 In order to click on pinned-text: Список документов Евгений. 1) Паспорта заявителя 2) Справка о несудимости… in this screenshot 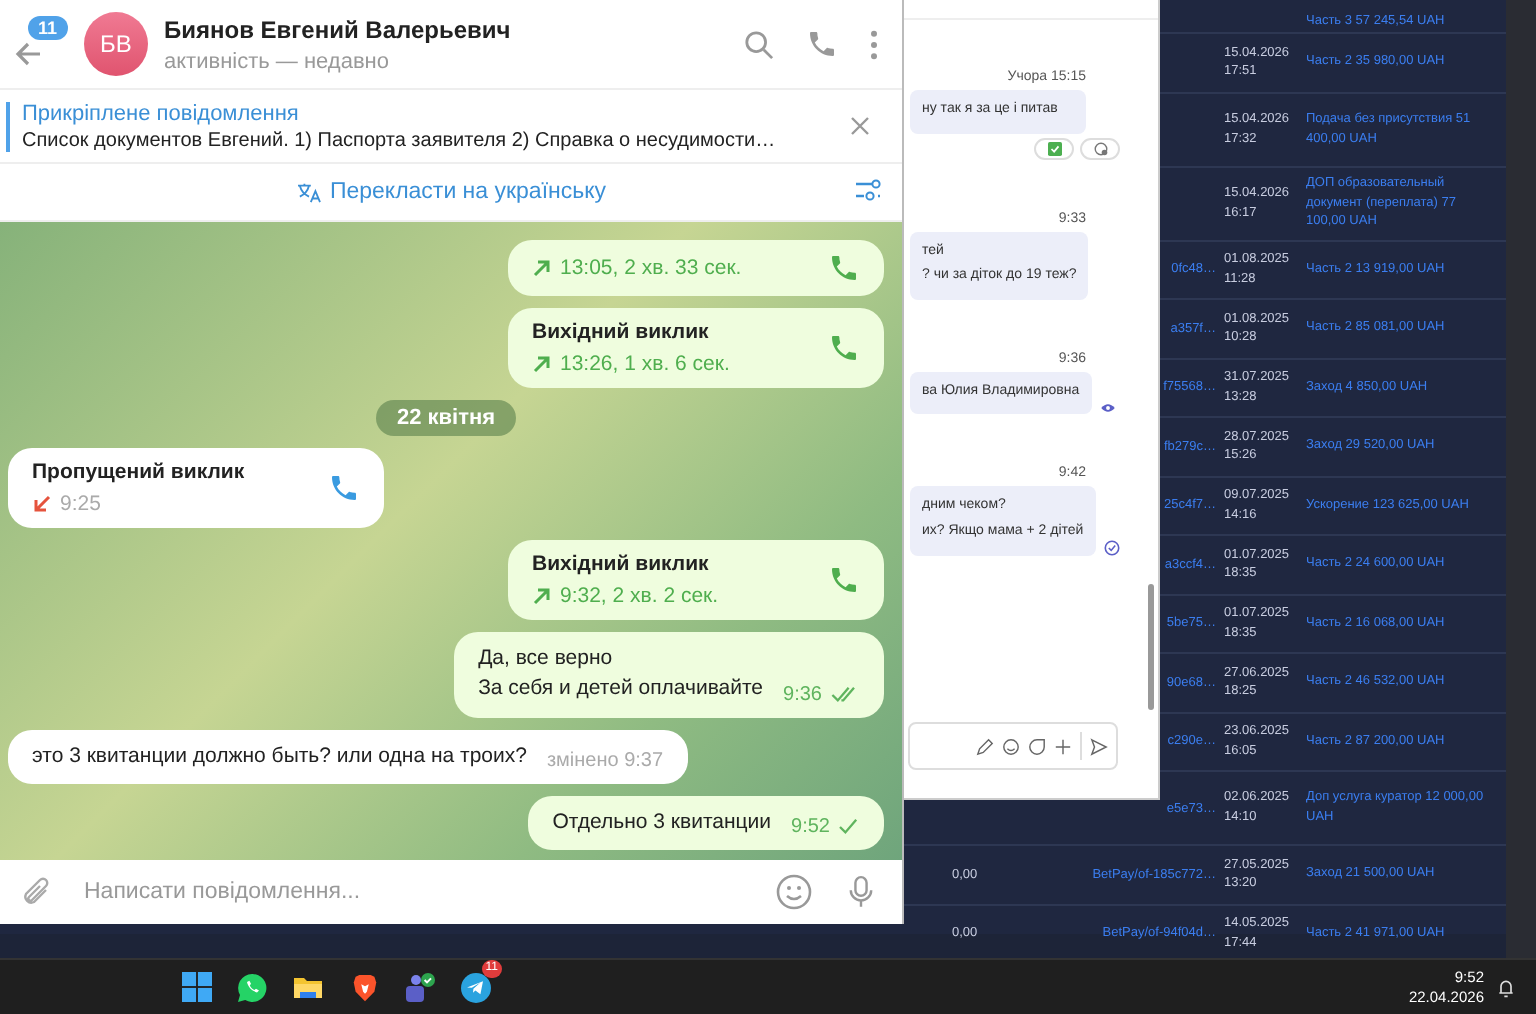, I will do `click(399, 140)`.